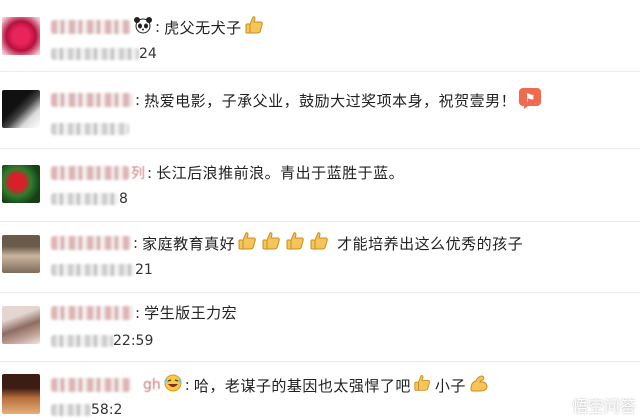 This screenshot has width=640, height=420. I want to click on username-suffix: 列, so click(138, 173).